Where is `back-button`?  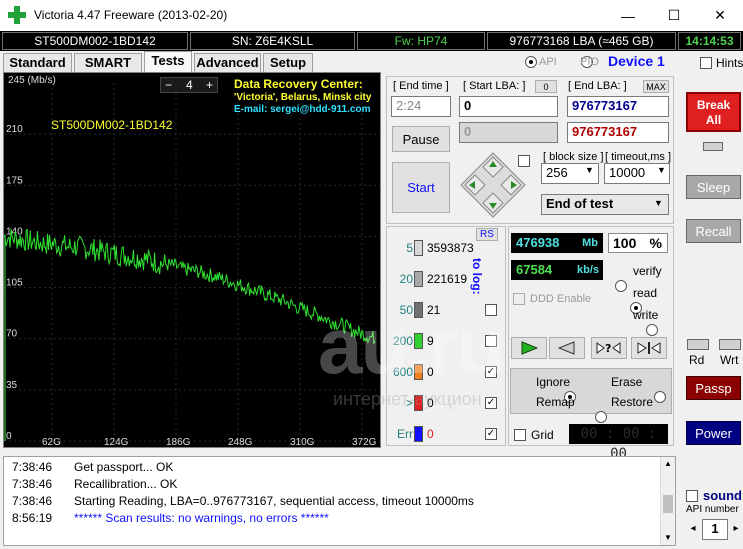 back-button is located at coordinates (567, 348).